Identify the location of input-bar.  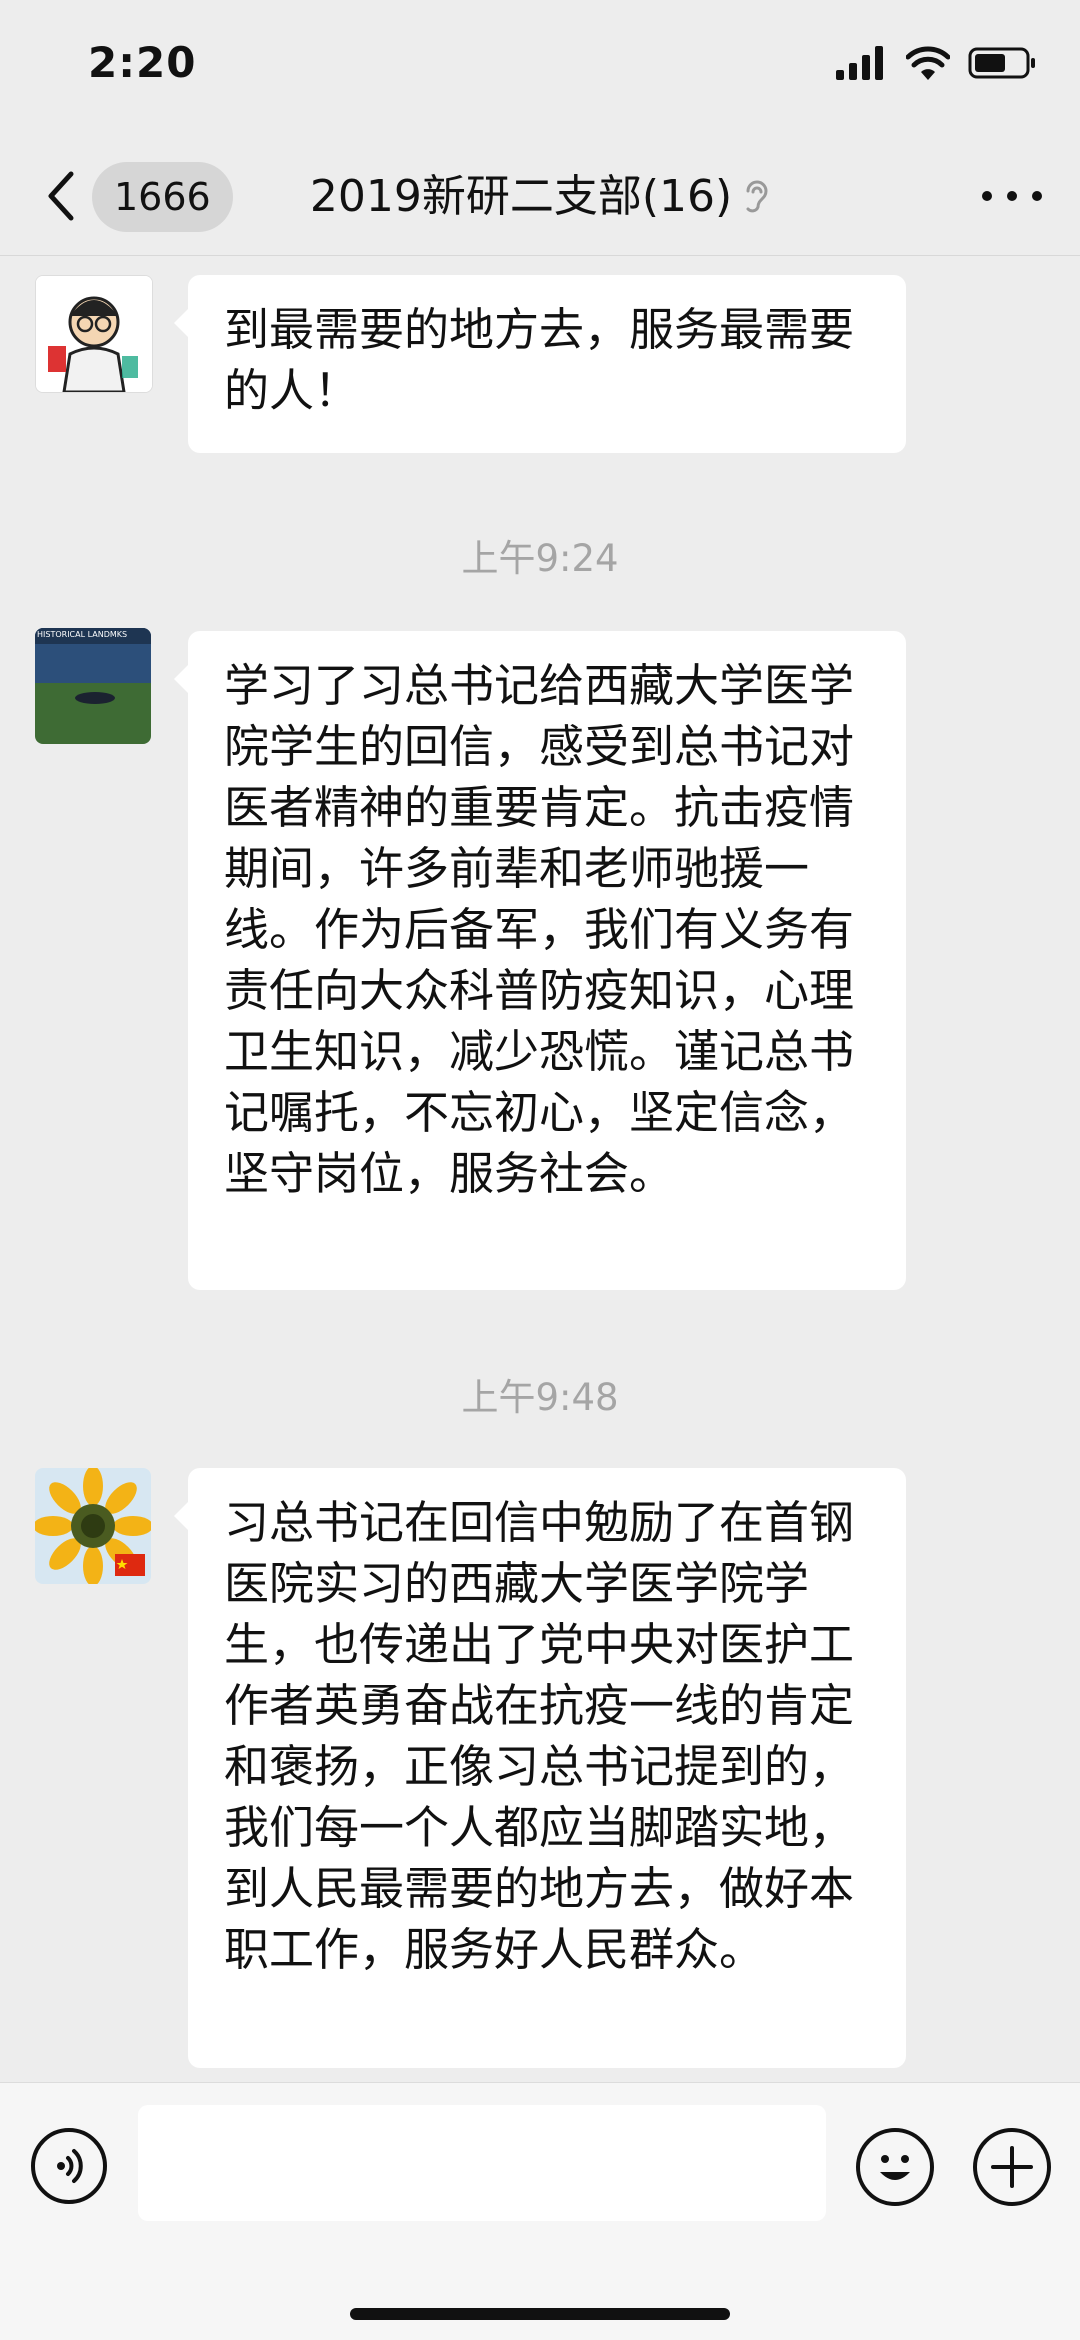
(540, 2211).